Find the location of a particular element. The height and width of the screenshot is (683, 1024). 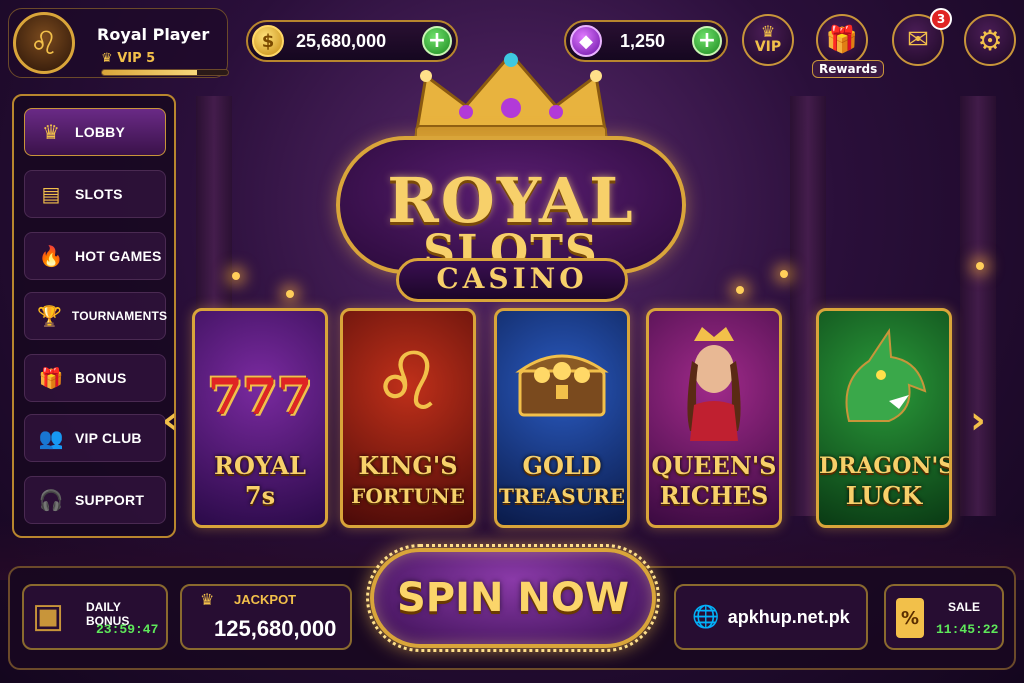

website-text: apkhup.net.pk is located at coordinates (788, 616).